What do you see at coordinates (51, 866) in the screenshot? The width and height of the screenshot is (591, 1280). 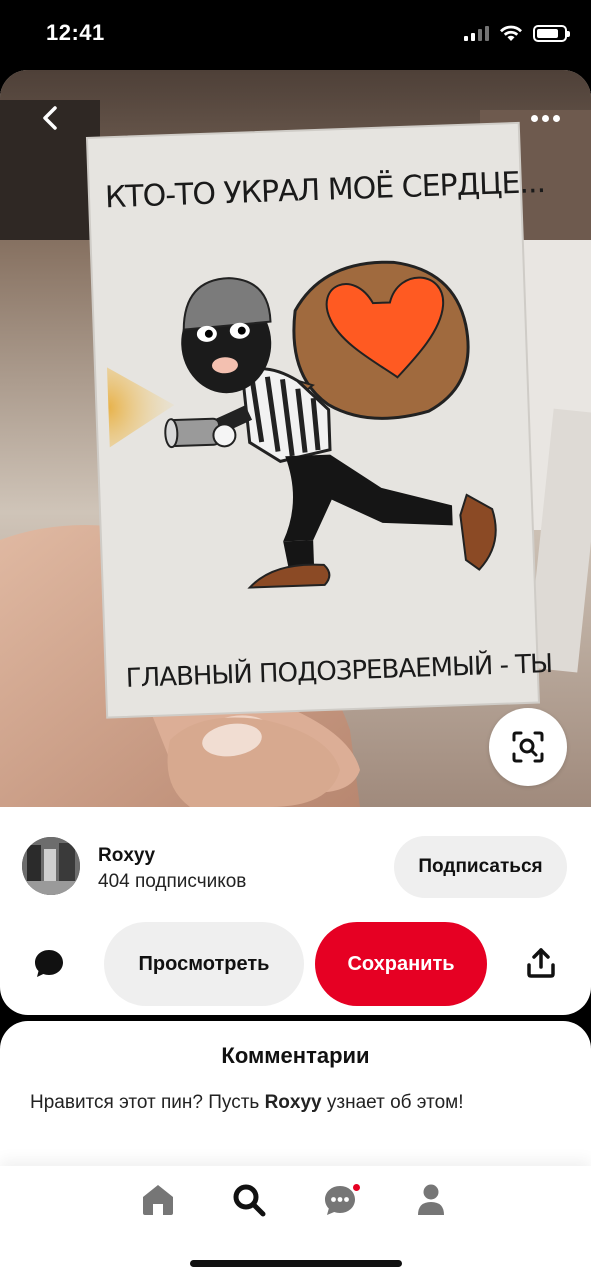 I see `avatar` at bounding box center [51, 866].